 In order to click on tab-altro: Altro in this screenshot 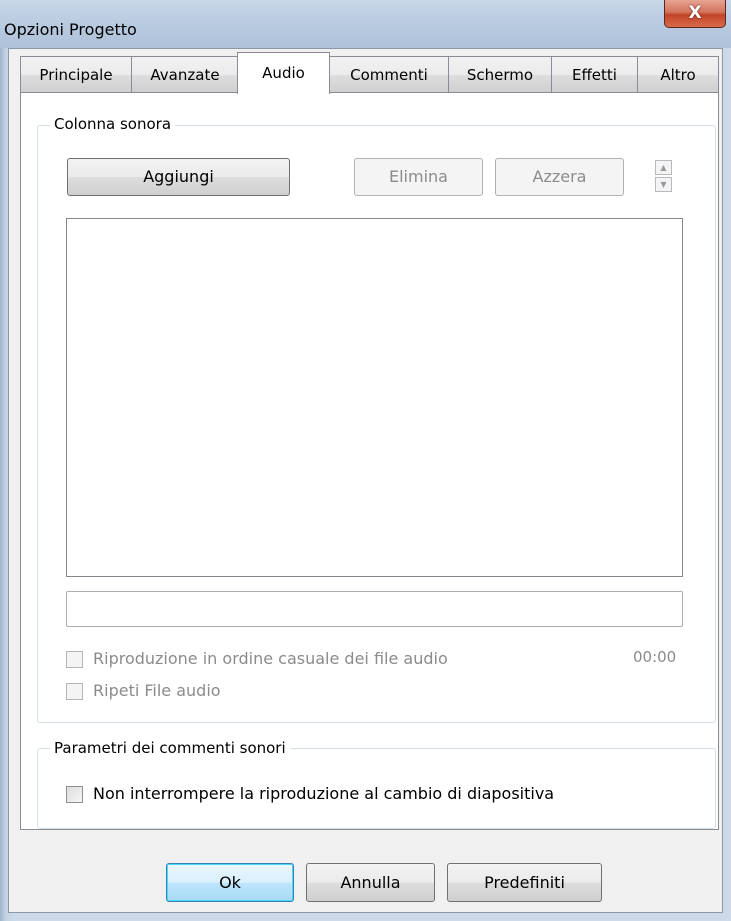, I will do `click(678, 74)`.